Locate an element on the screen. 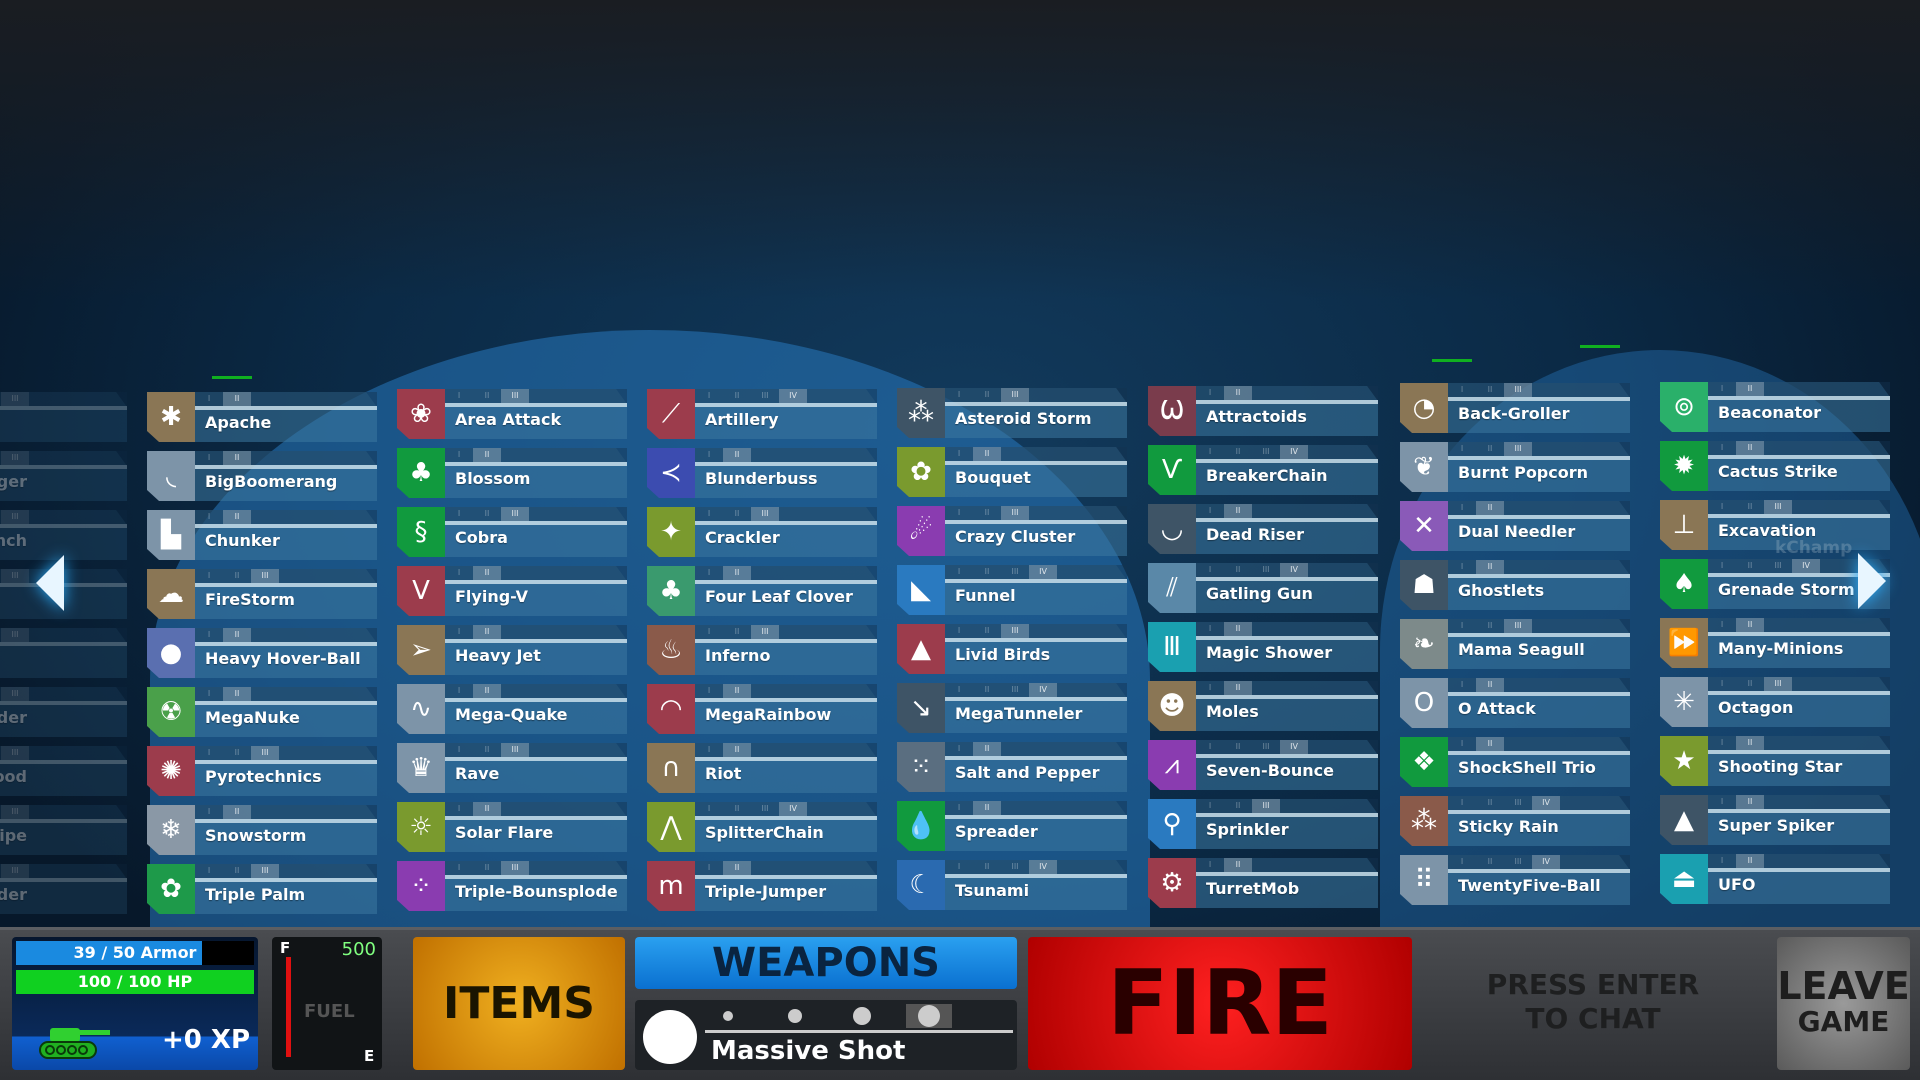  weapon-card: ✺ I II III Pyrotechnics is located at coordinates (262, 771).